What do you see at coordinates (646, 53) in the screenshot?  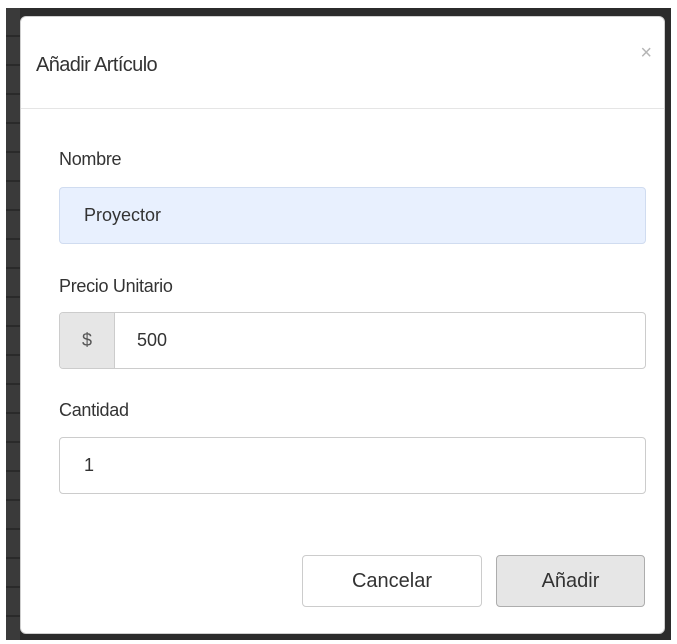 I see `close-icon: ×` at bounding box center [646, 53].